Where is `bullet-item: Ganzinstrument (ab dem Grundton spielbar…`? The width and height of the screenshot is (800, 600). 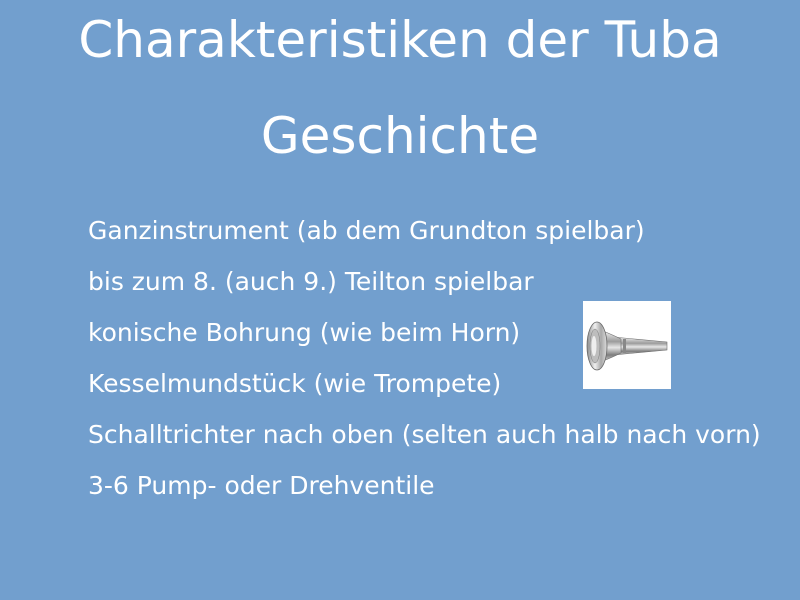 bullet-item: Ganzinstrument (ab dem Grundton spielbar… is located at coordinates (366, 230).